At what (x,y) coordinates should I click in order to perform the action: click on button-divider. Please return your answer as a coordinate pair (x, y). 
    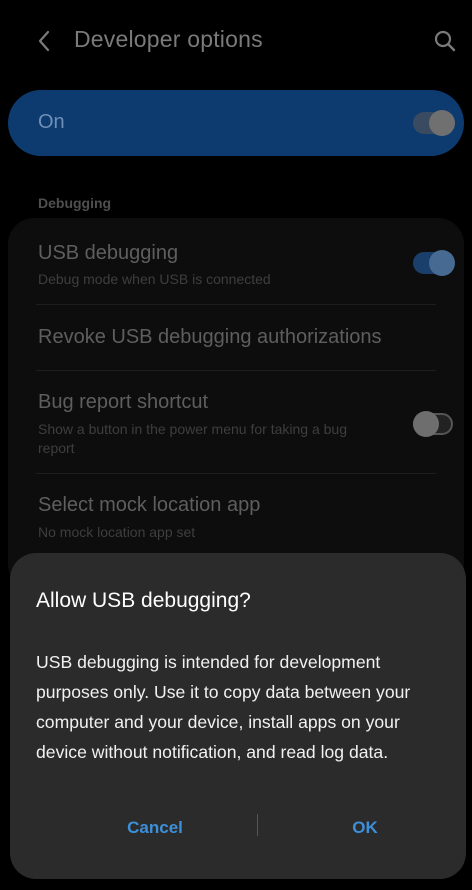
    Looking at the image, I should click on (257, 825).